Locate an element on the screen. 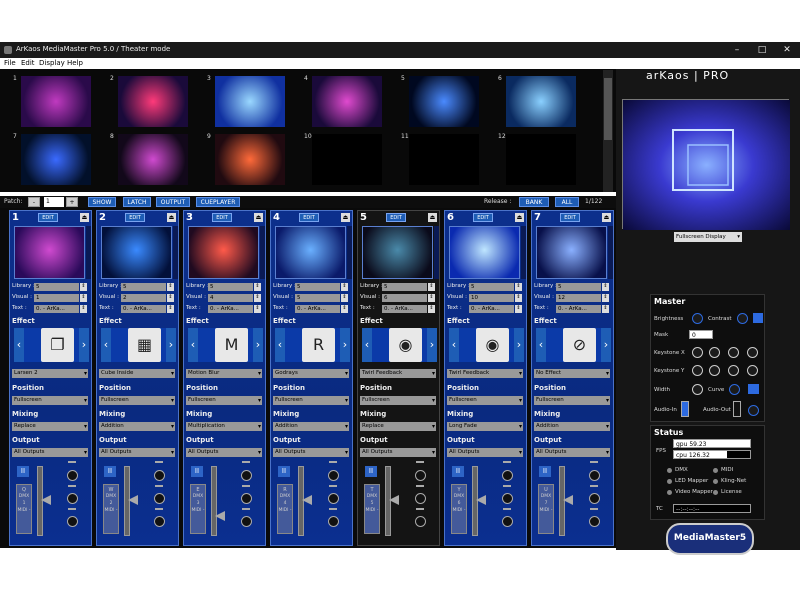 The width and height of the screenshot is (800, 600). curve-button is located at coordinates (753, 389).